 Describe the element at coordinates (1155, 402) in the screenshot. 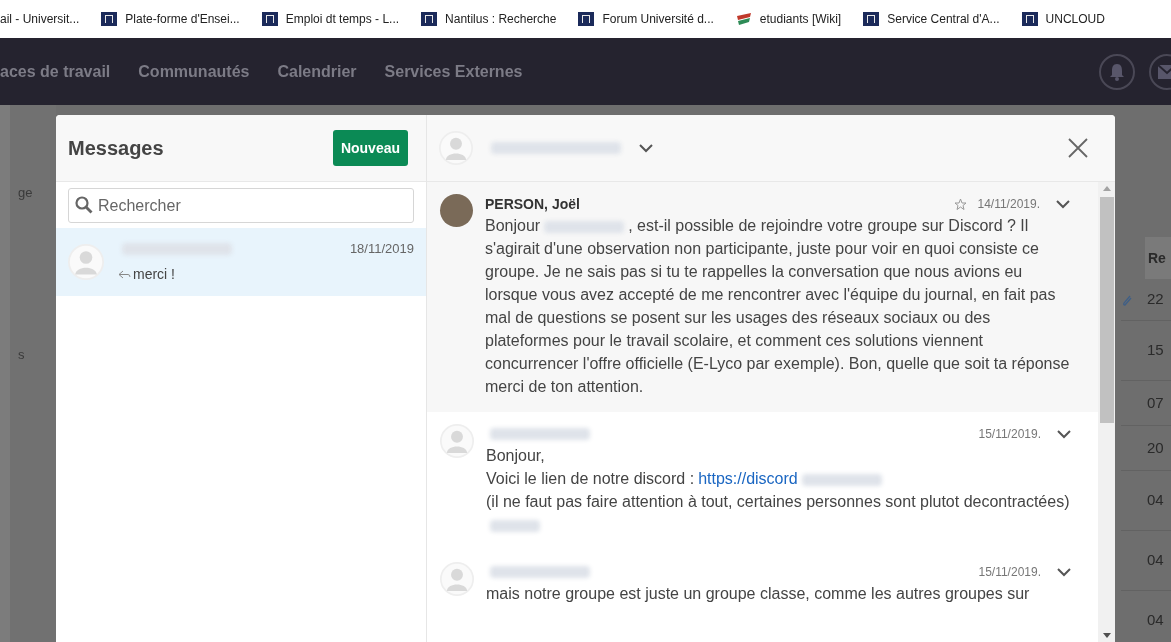

I see `table-cell-text: 07` at that location.